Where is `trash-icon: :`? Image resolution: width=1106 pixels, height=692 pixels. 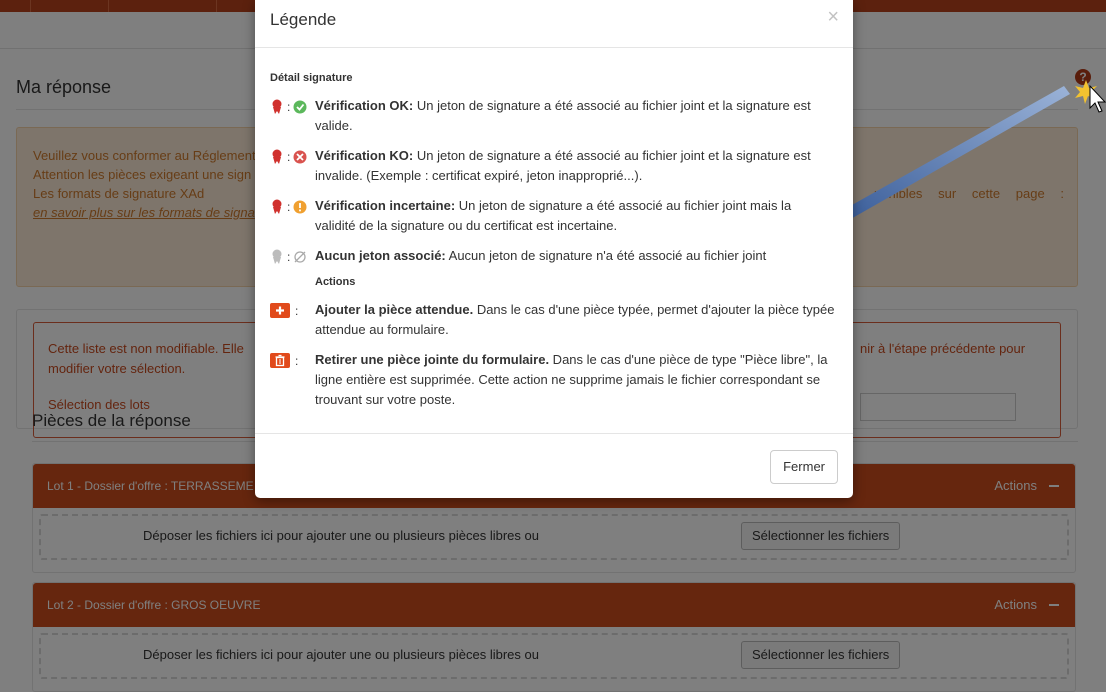 trash-icon: : is located at coordinates (284, 360).